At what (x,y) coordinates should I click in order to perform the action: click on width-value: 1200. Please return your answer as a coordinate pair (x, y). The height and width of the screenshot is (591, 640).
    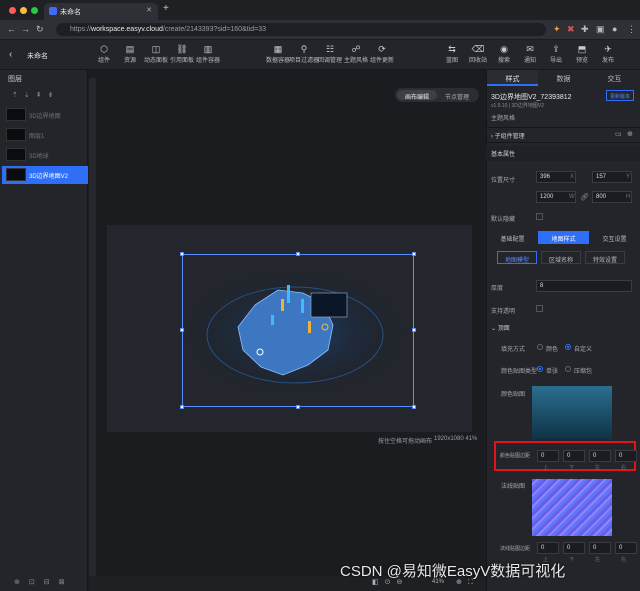
    Looking at the image, I should click on (547, 197).